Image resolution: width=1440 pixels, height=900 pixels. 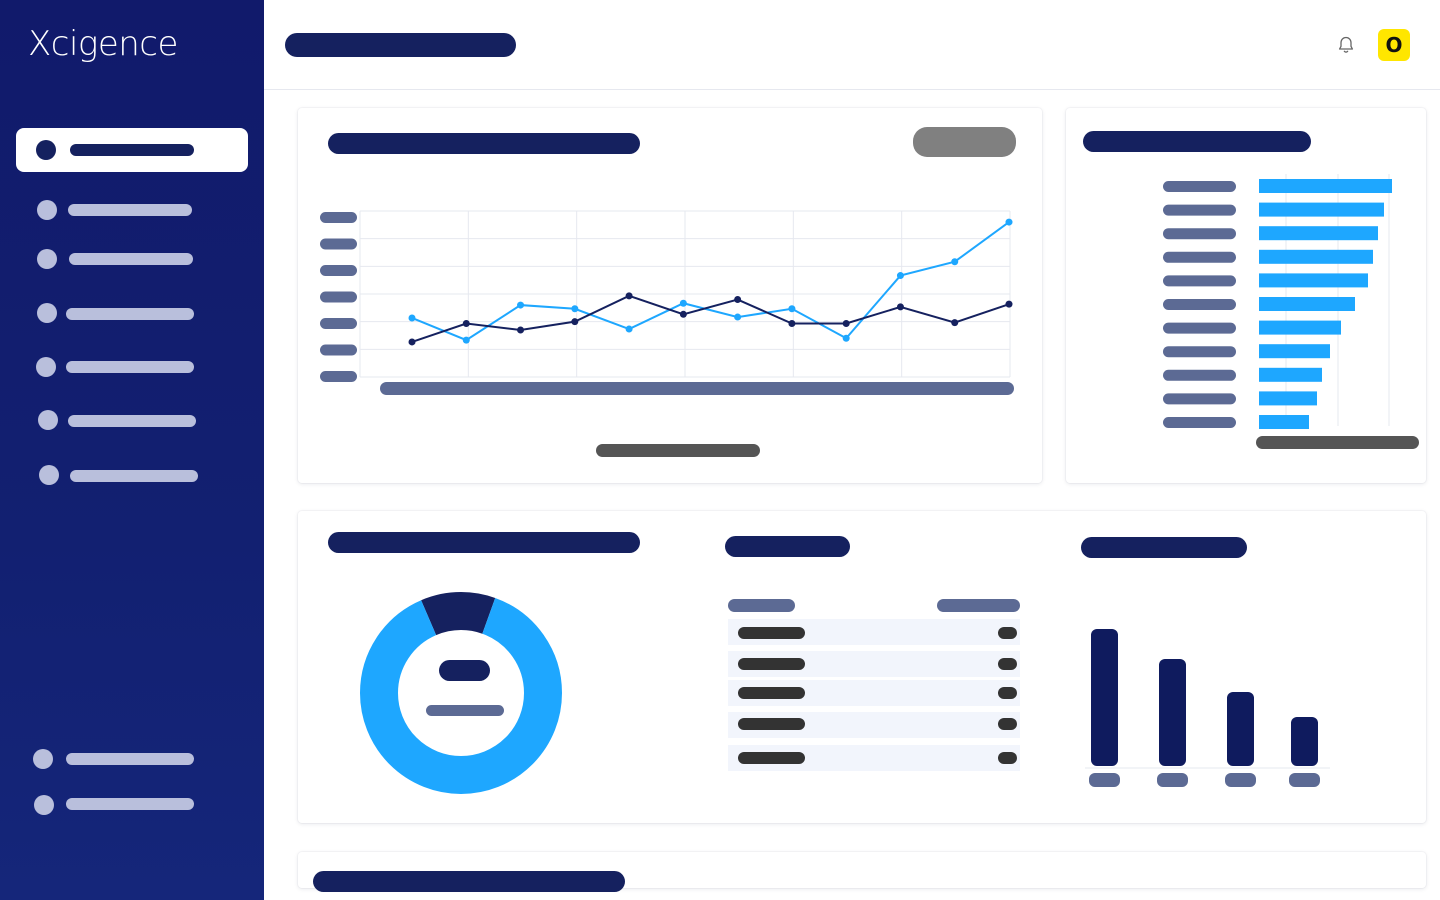 I want to click on hbar-chart, so click(x=1291, y=311).